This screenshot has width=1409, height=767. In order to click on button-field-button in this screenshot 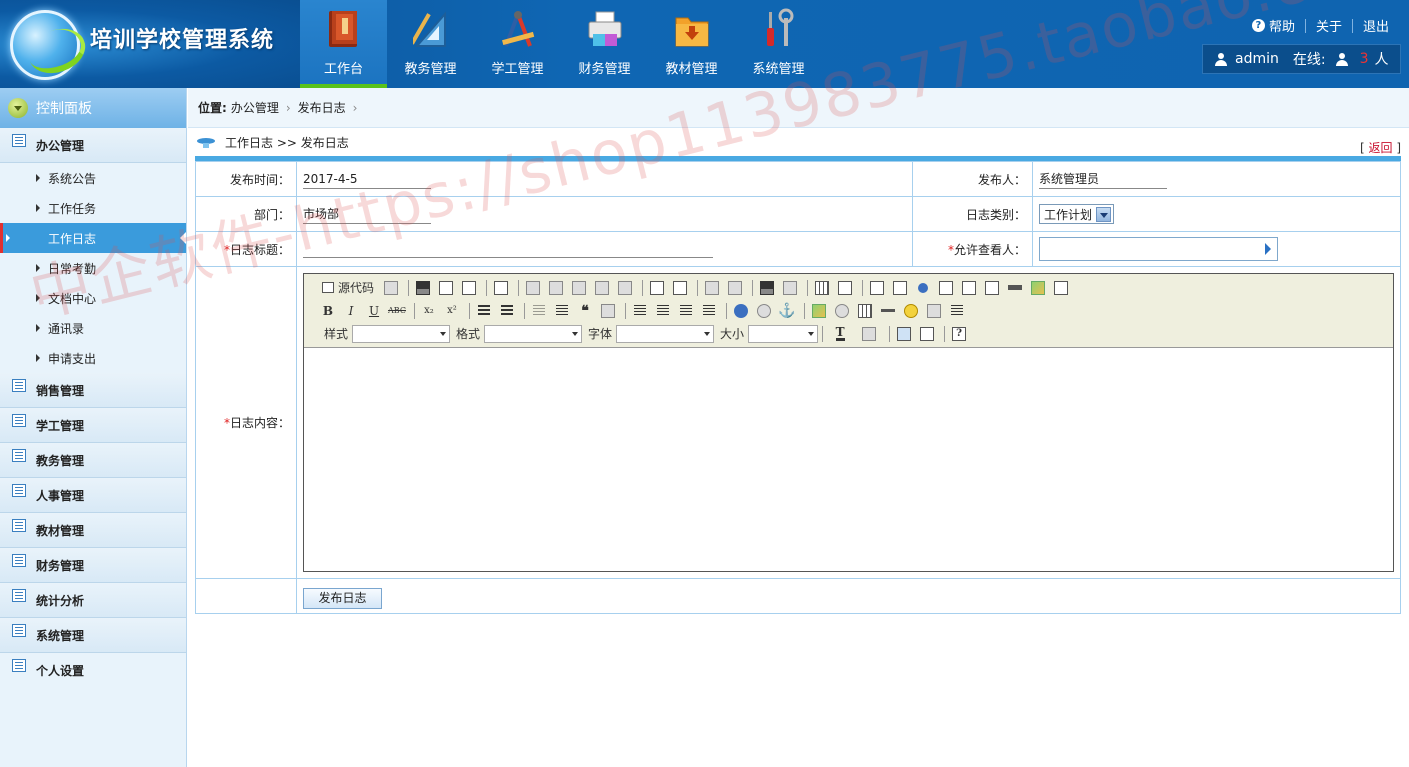, I will do `click(1015, 288)`.